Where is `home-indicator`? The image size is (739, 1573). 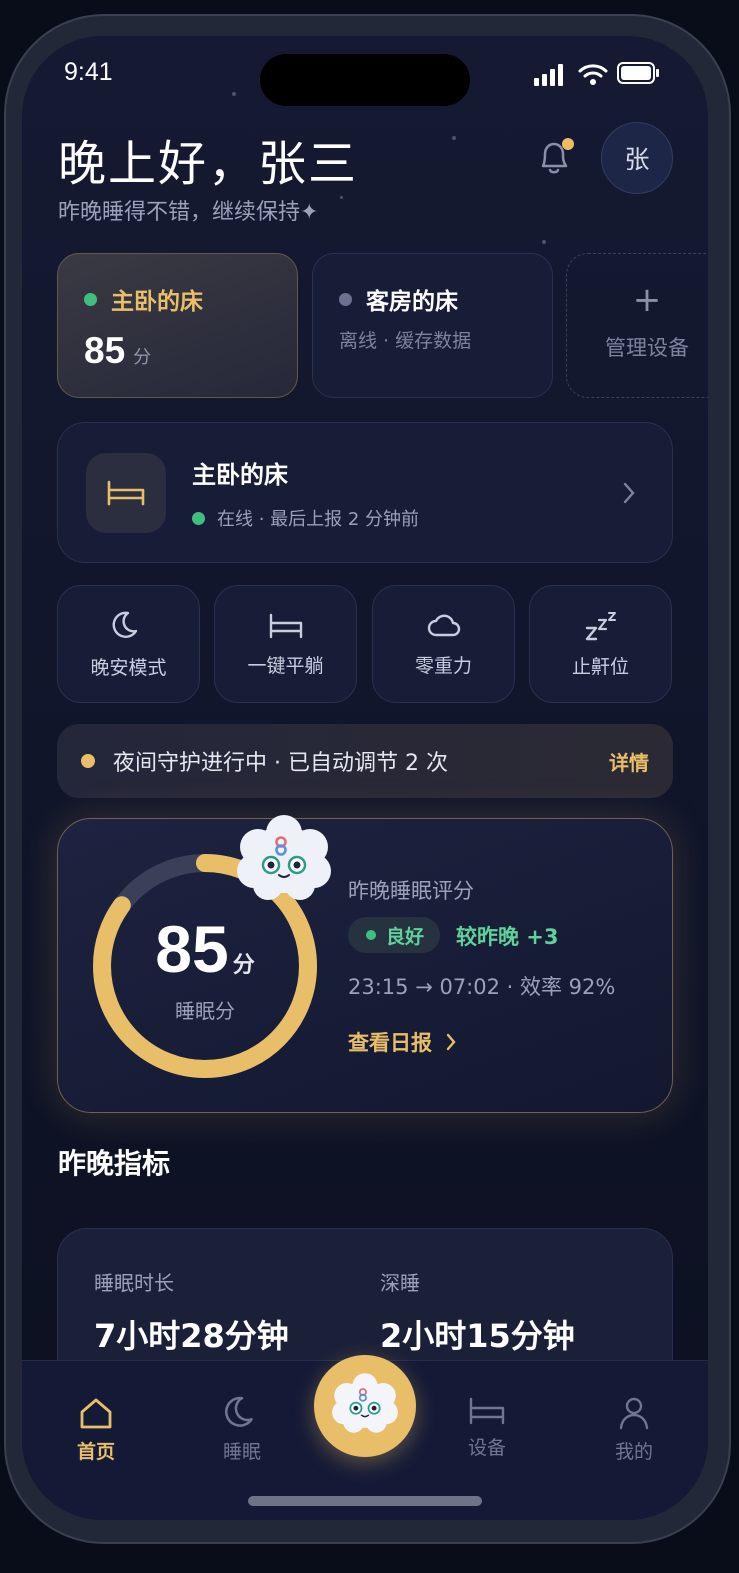 home-indicator is located at coordinates (365, 1501).